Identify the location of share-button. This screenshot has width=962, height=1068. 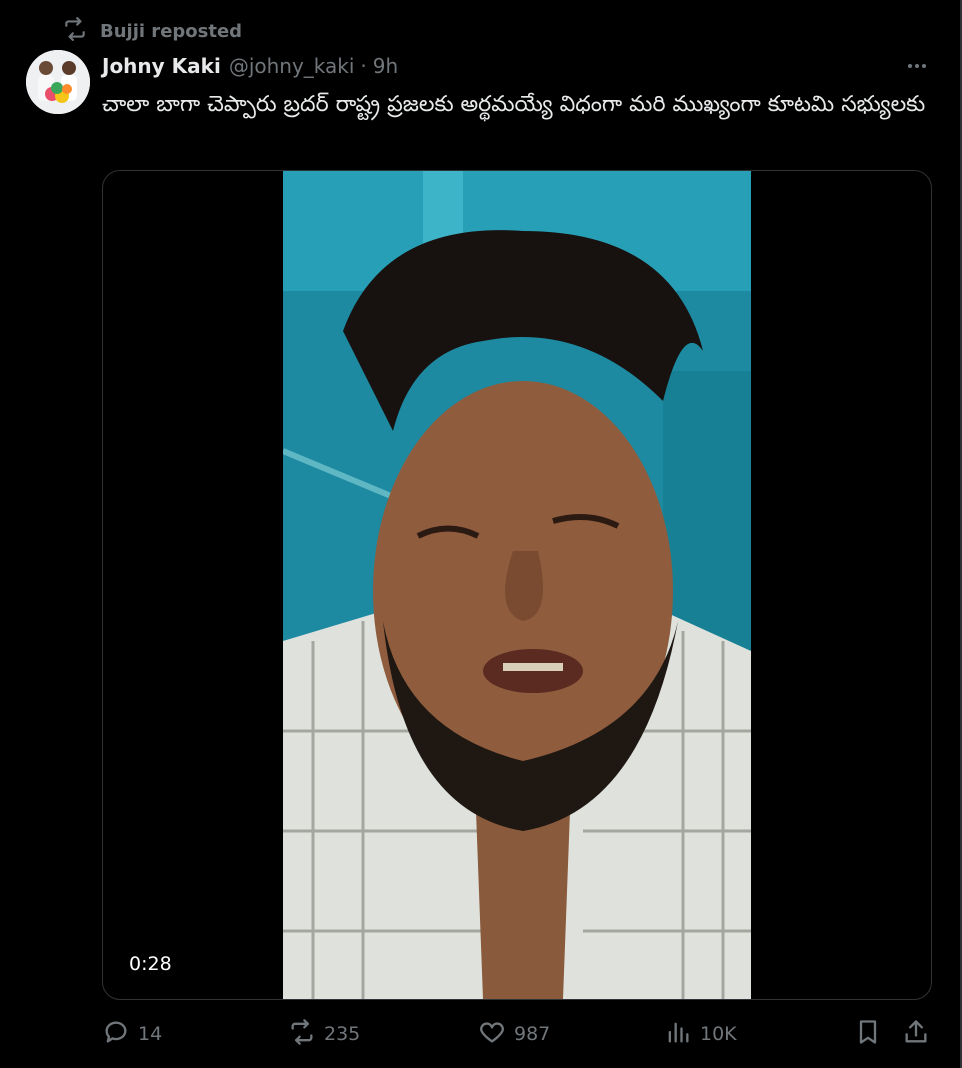
(916, 1034).